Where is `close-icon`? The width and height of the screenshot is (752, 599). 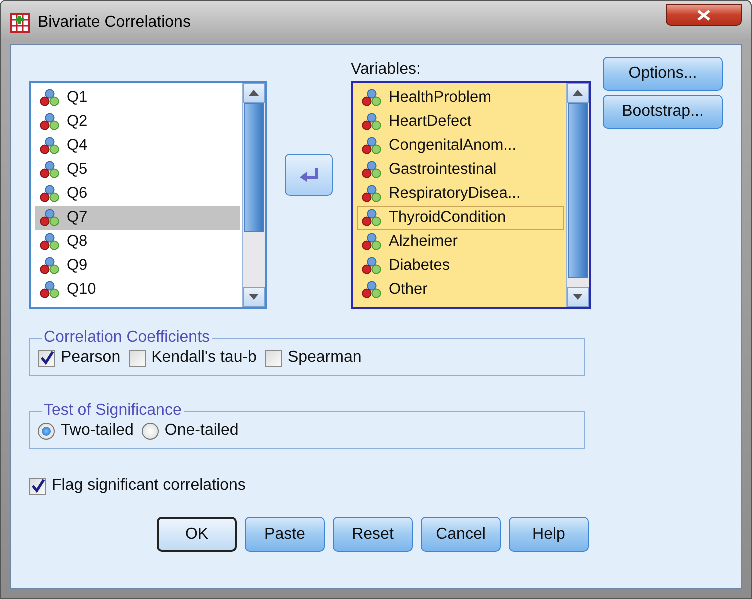
close-icon is located at coordinates (704, 15).